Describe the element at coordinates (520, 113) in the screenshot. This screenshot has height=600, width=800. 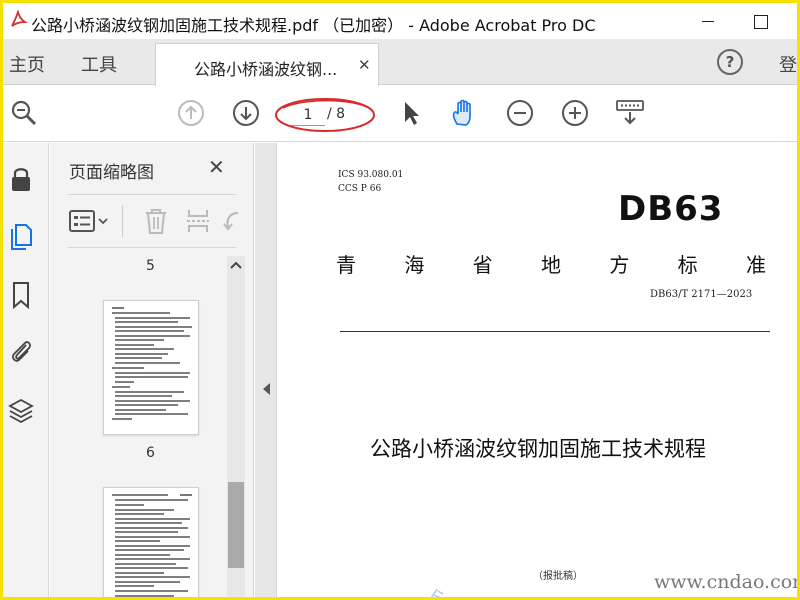
I see `zoom-out-icon` at that location.